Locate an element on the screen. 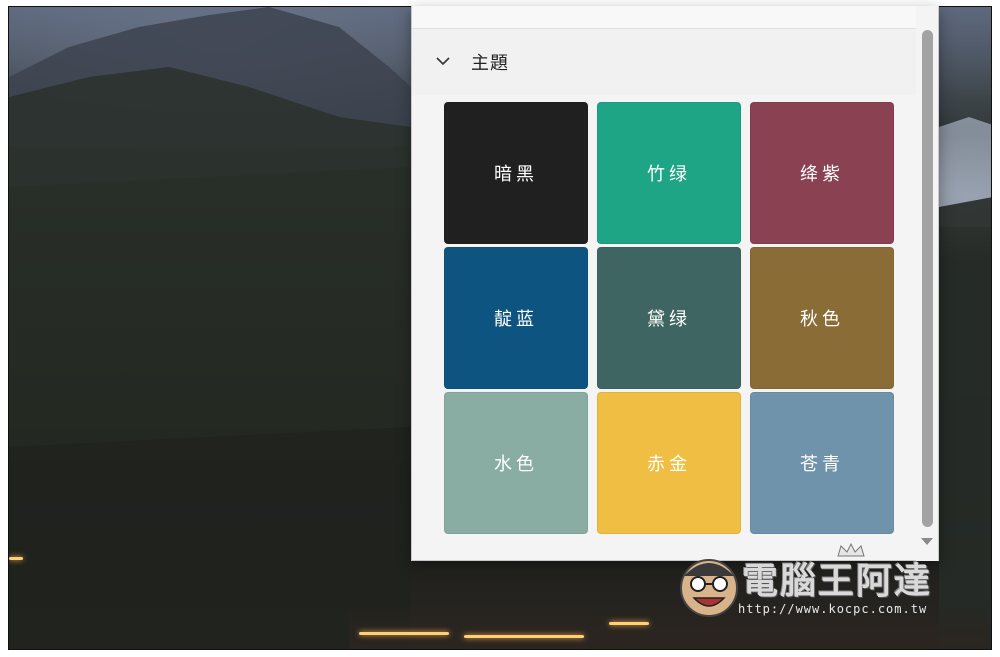 This screenshot has height=657, width=1000. theme-swatch-crimson-purple: 绛紫 is located at coordinates (822, 173).